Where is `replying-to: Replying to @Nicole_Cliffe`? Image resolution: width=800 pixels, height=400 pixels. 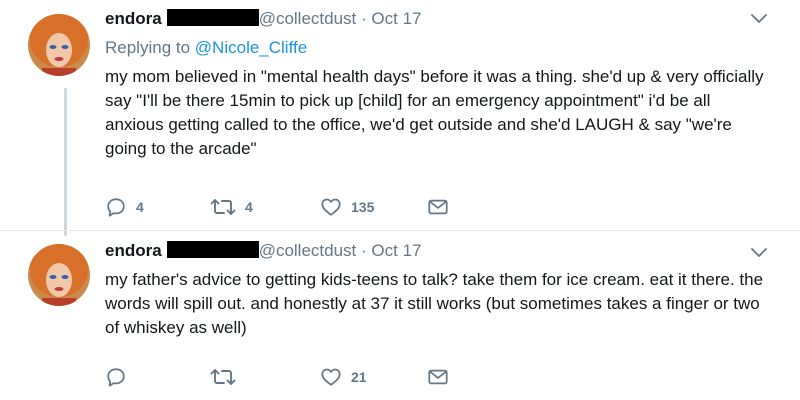
replying-to: Replying to @Nicole_Cliffe is located at coordinates (206, 48).